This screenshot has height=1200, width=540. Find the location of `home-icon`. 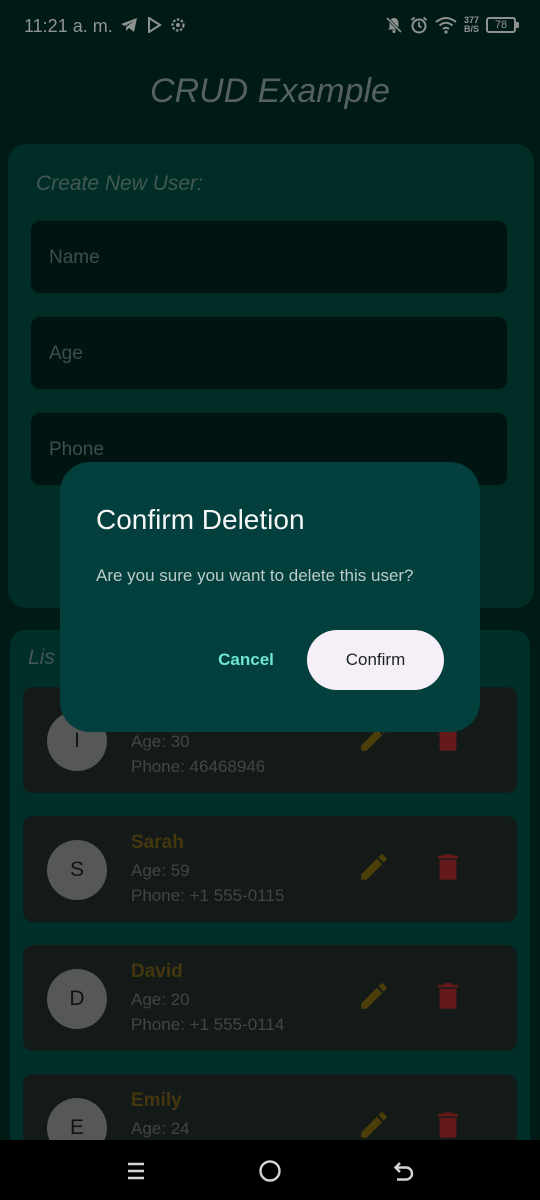

home-icon is located at coordinates (270, 1171).